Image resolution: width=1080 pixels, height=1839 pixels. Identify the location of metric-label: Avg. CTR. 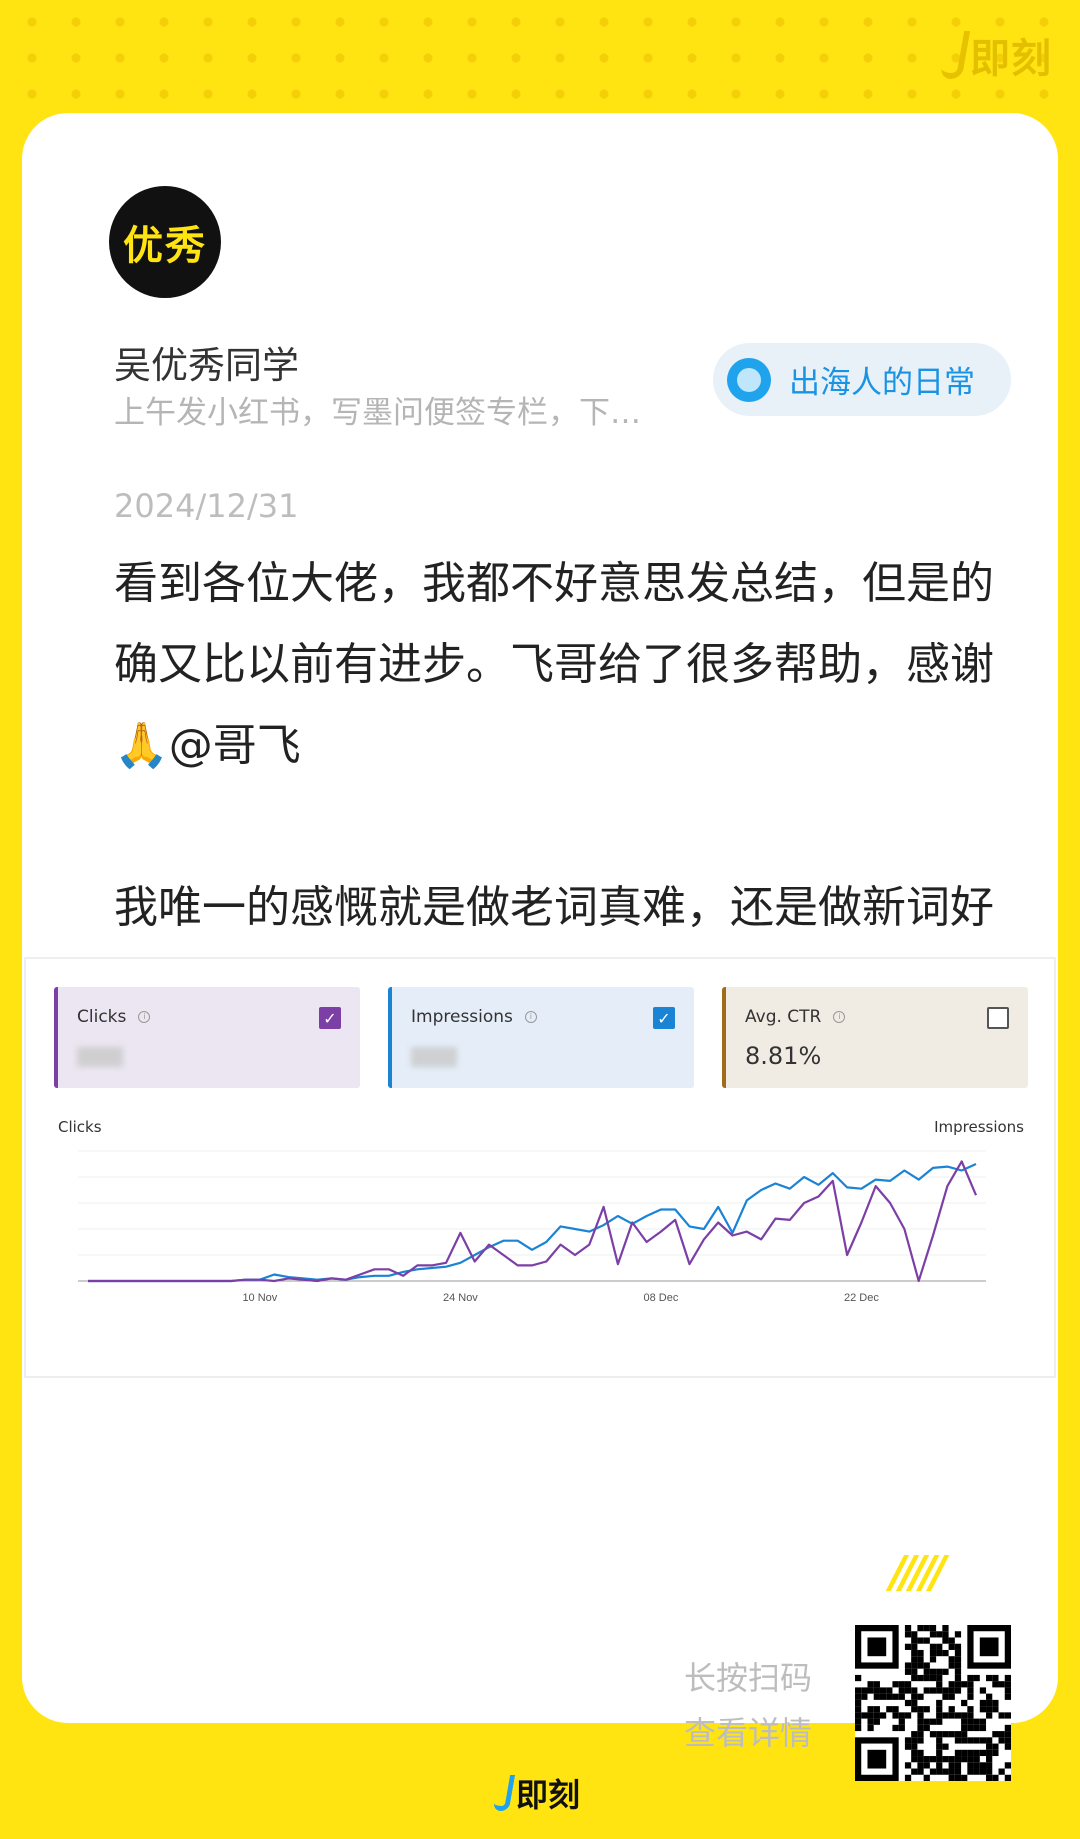
(783, 1017).